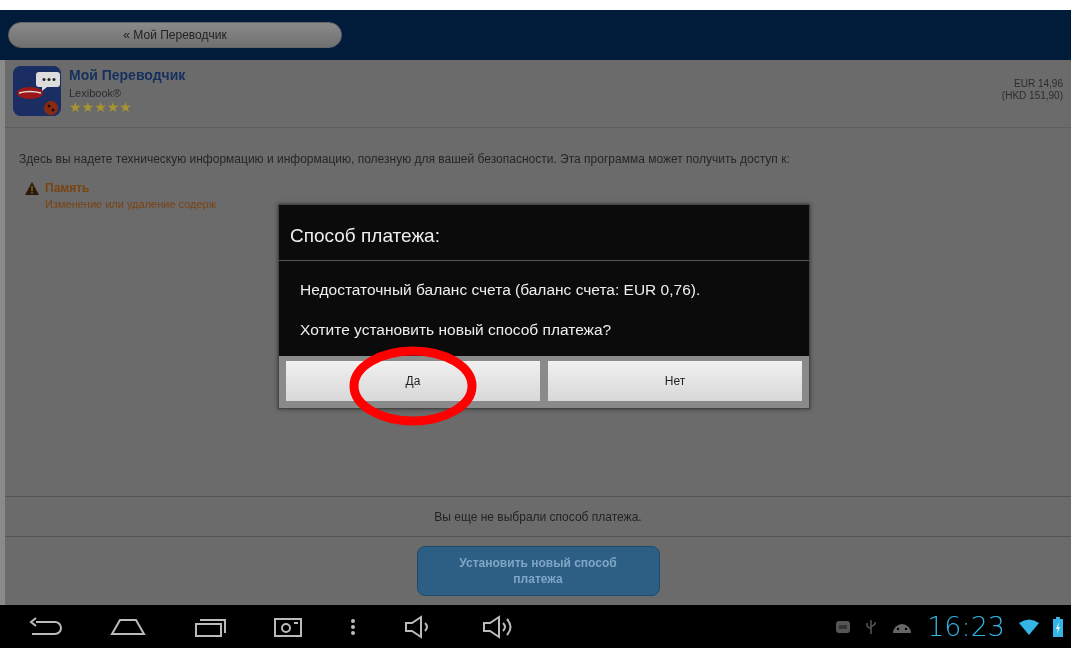  What do you see at coordinates (1038, 84) in the screenshot?
I see `price: EUR 14,96` at bounding box center [1038, 84].